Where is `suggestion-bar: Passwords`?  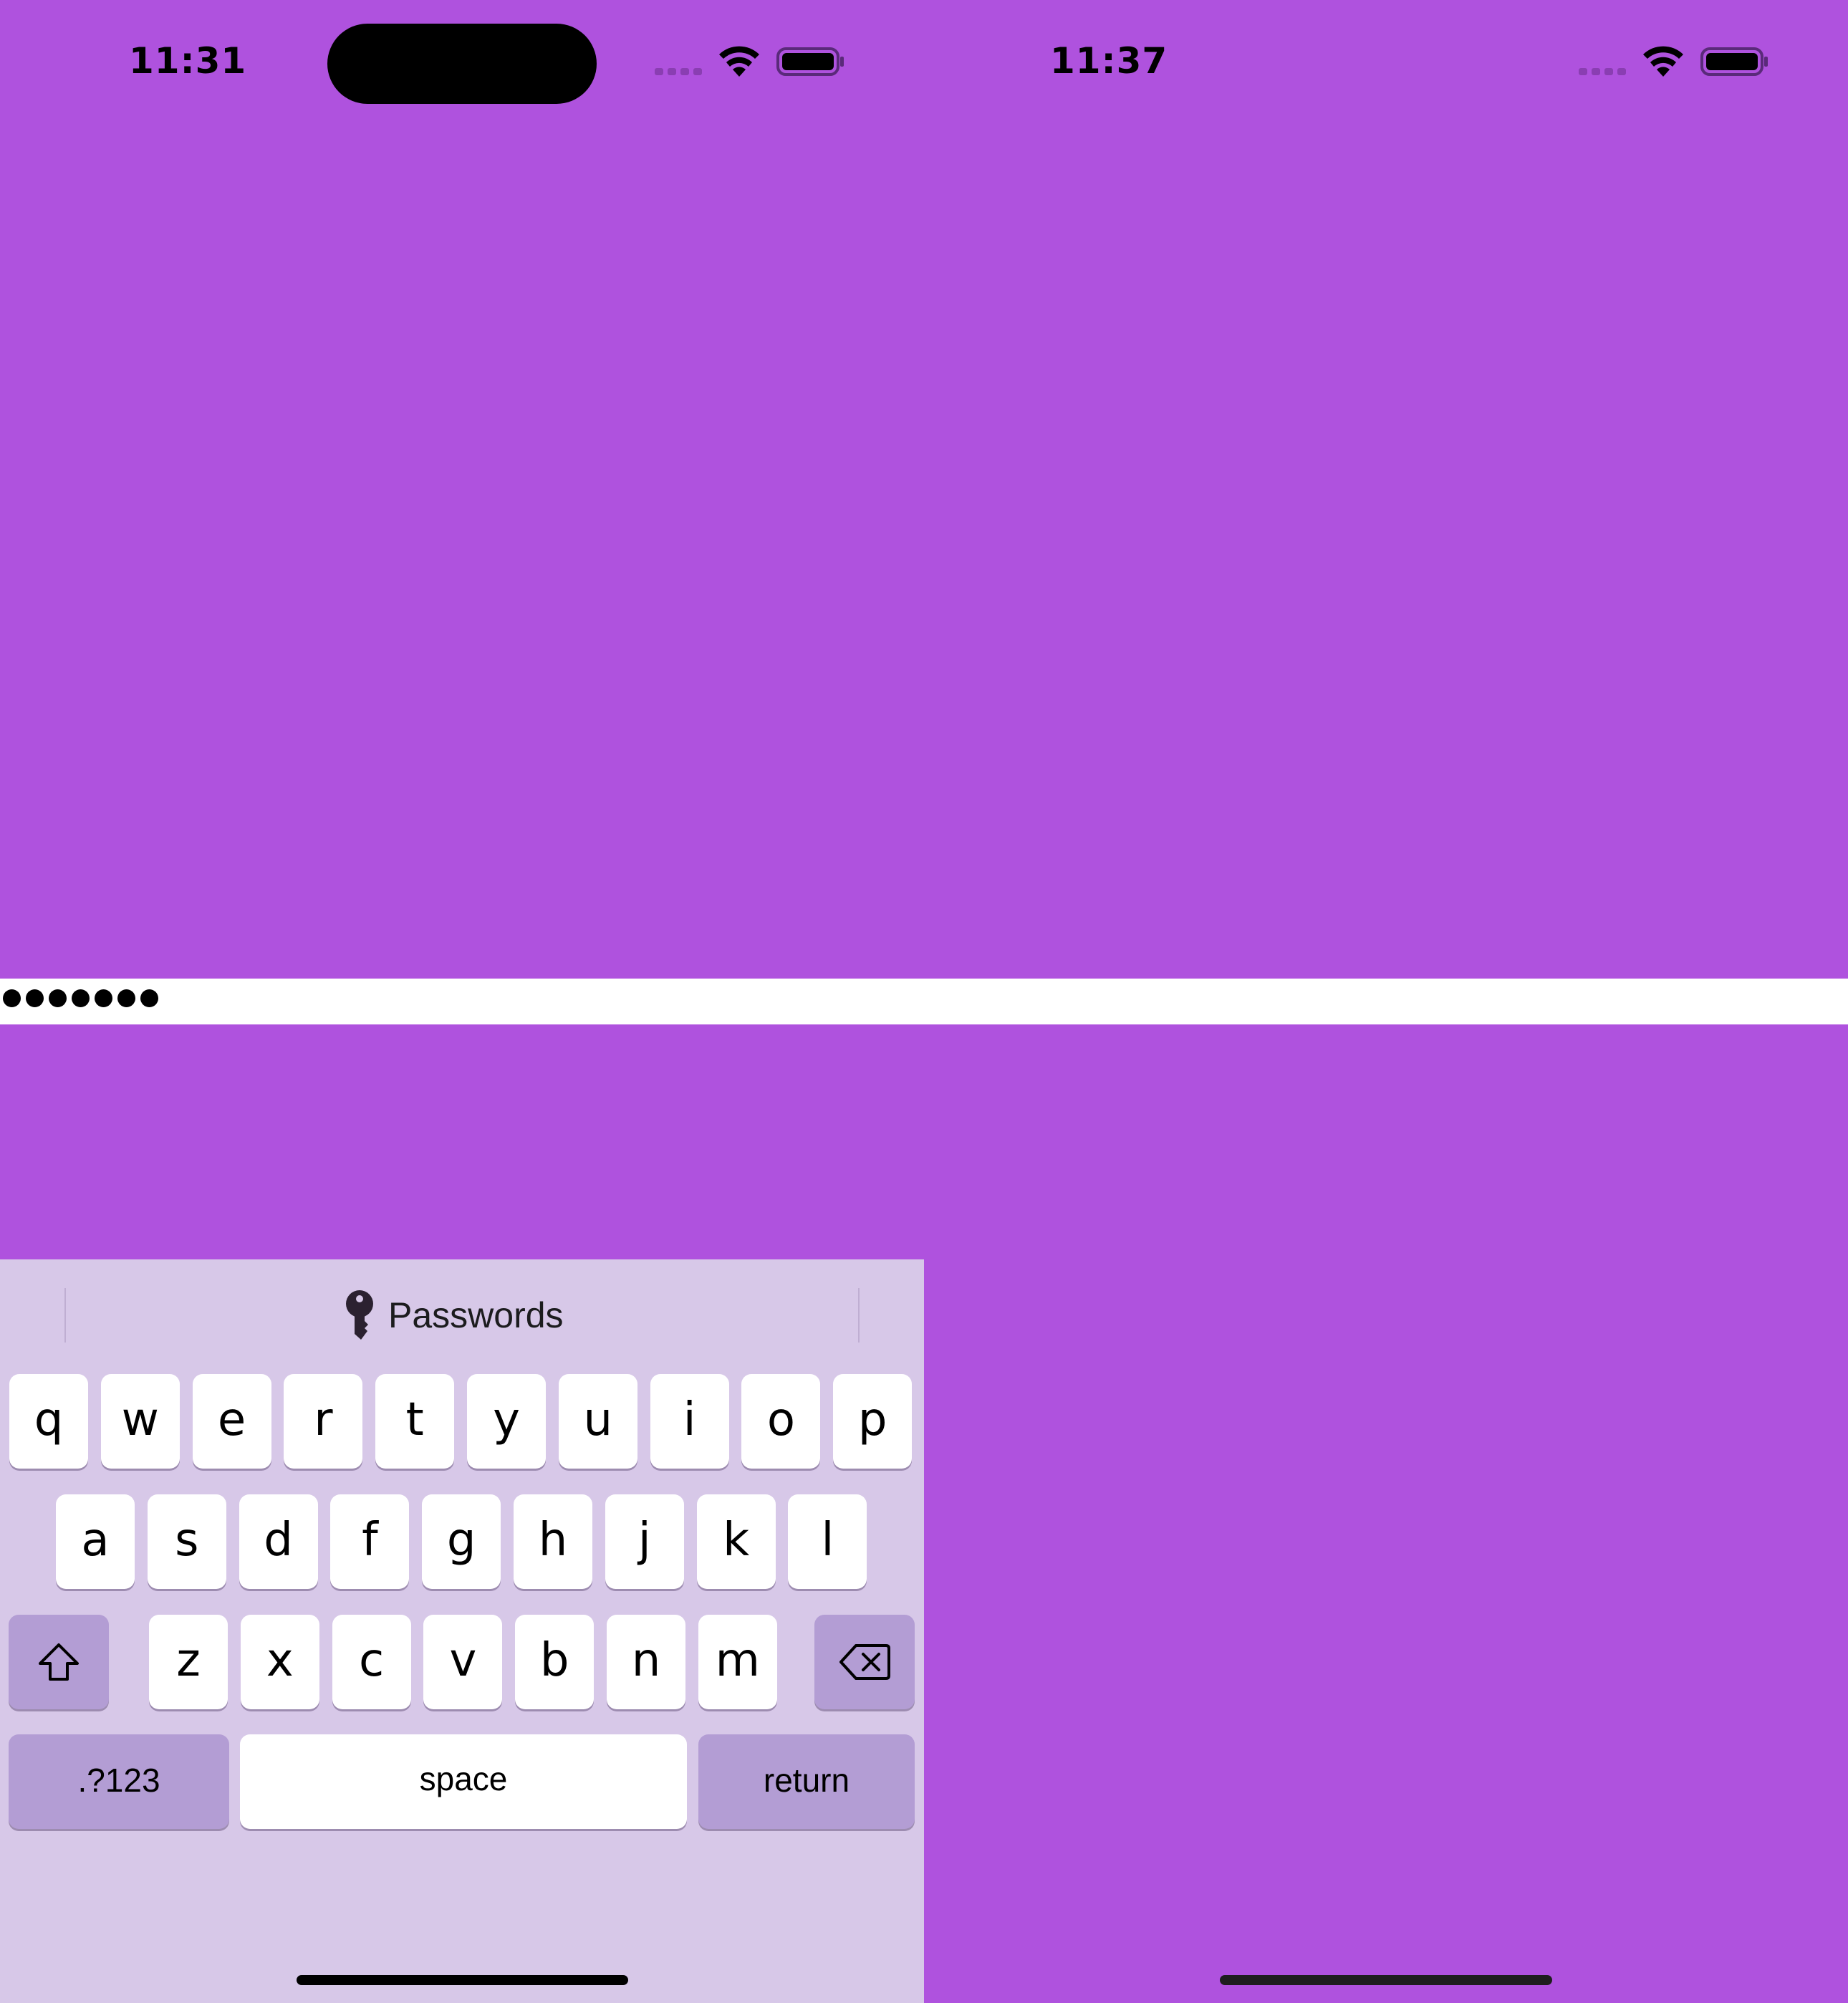
suggestion-bar: Passwords is located at coordinates (462, 1315).